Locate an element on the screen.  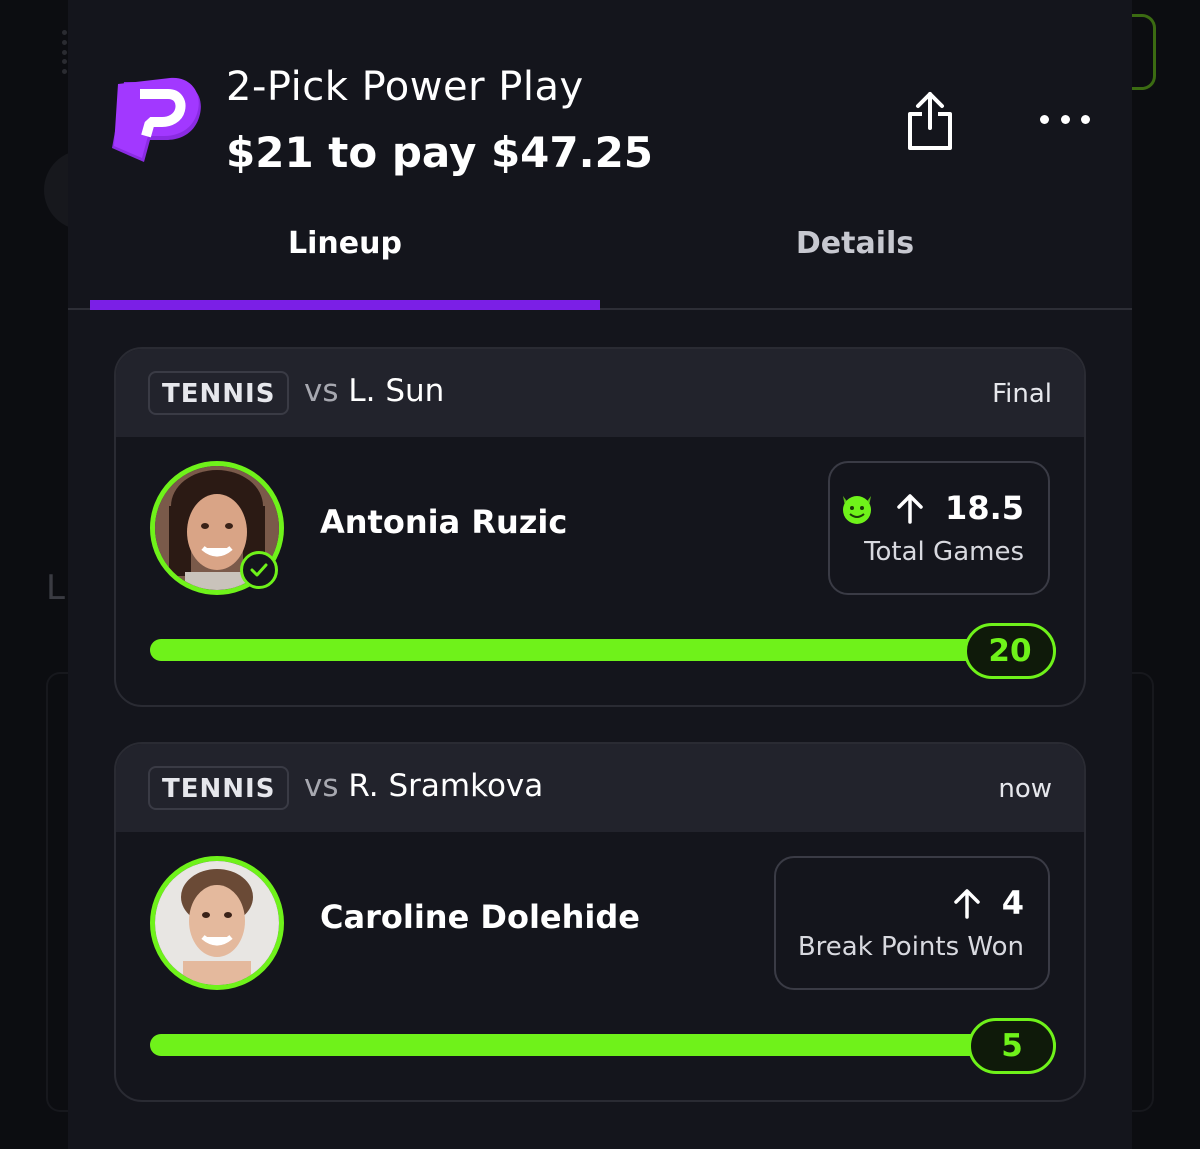
game-status: Final is located at coordinates (1022, 394).